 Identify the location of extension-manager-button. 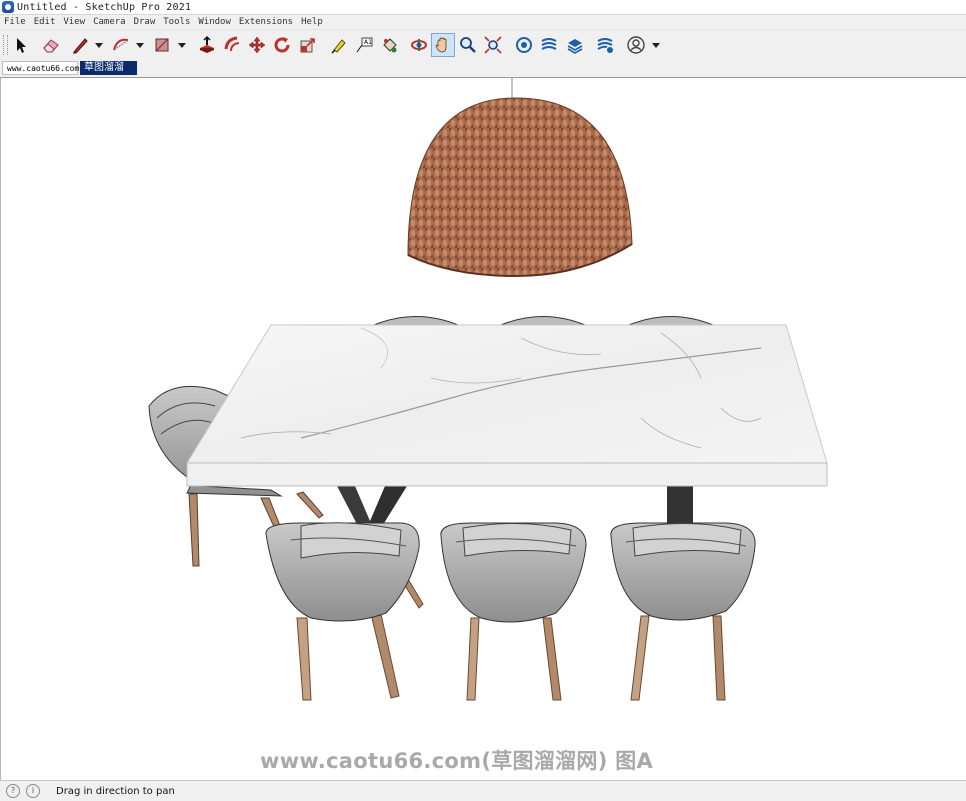
(605, 45).